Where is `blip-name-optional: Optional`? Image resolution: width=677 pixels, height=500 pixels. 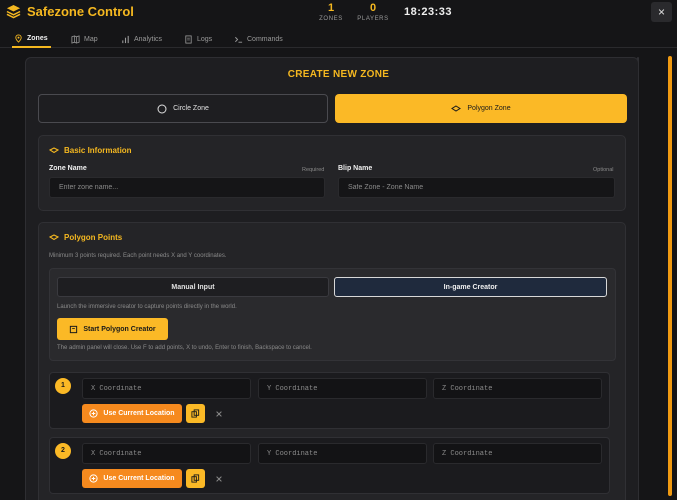 blip-name-optional: Optional is located at coordinates (603, 170).